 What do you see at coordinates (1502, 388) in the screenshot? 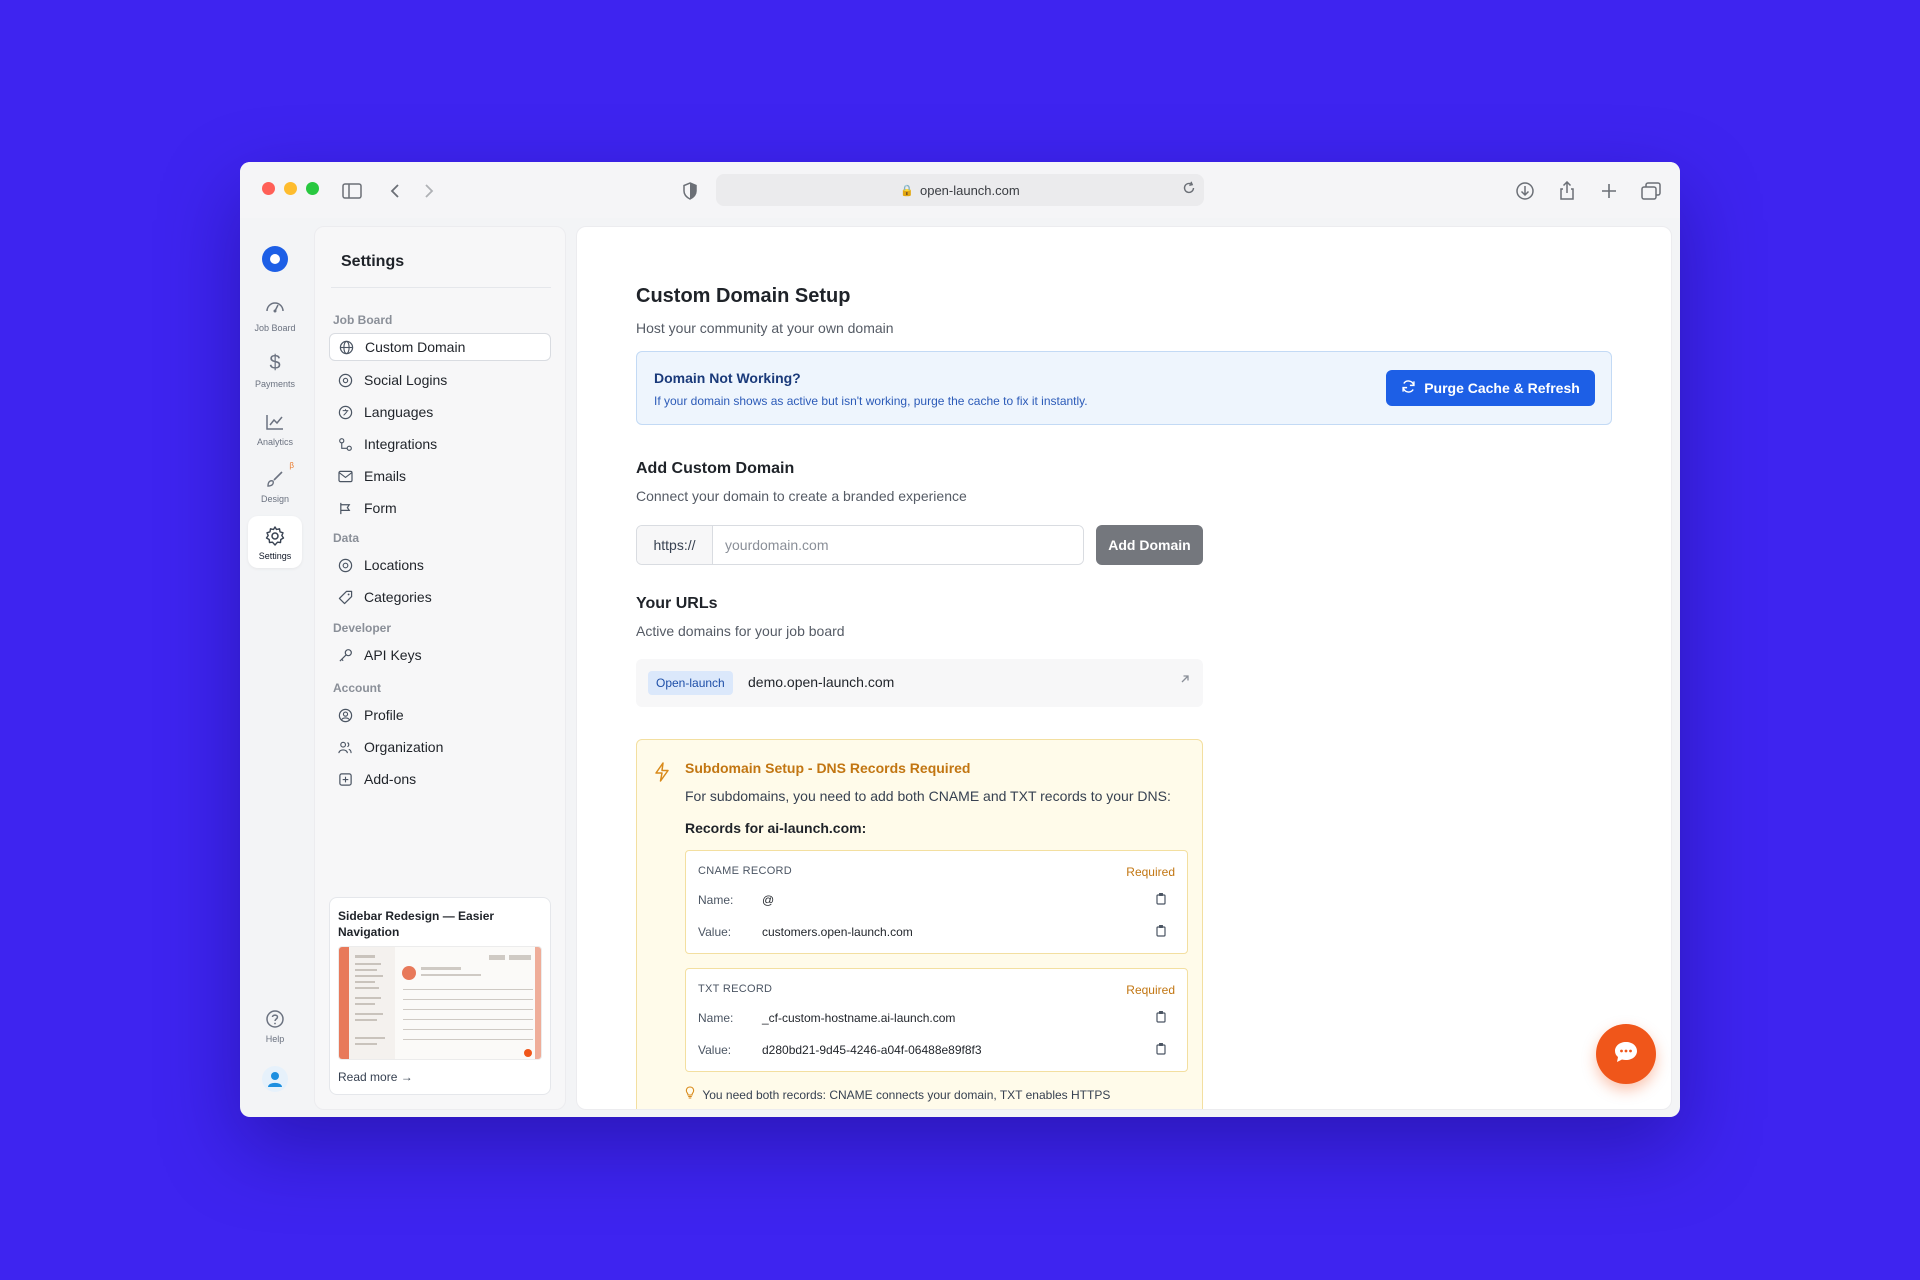
I see `purge-cache-label: Purge Cache & Refresh` at bounding box center [1502, 388].